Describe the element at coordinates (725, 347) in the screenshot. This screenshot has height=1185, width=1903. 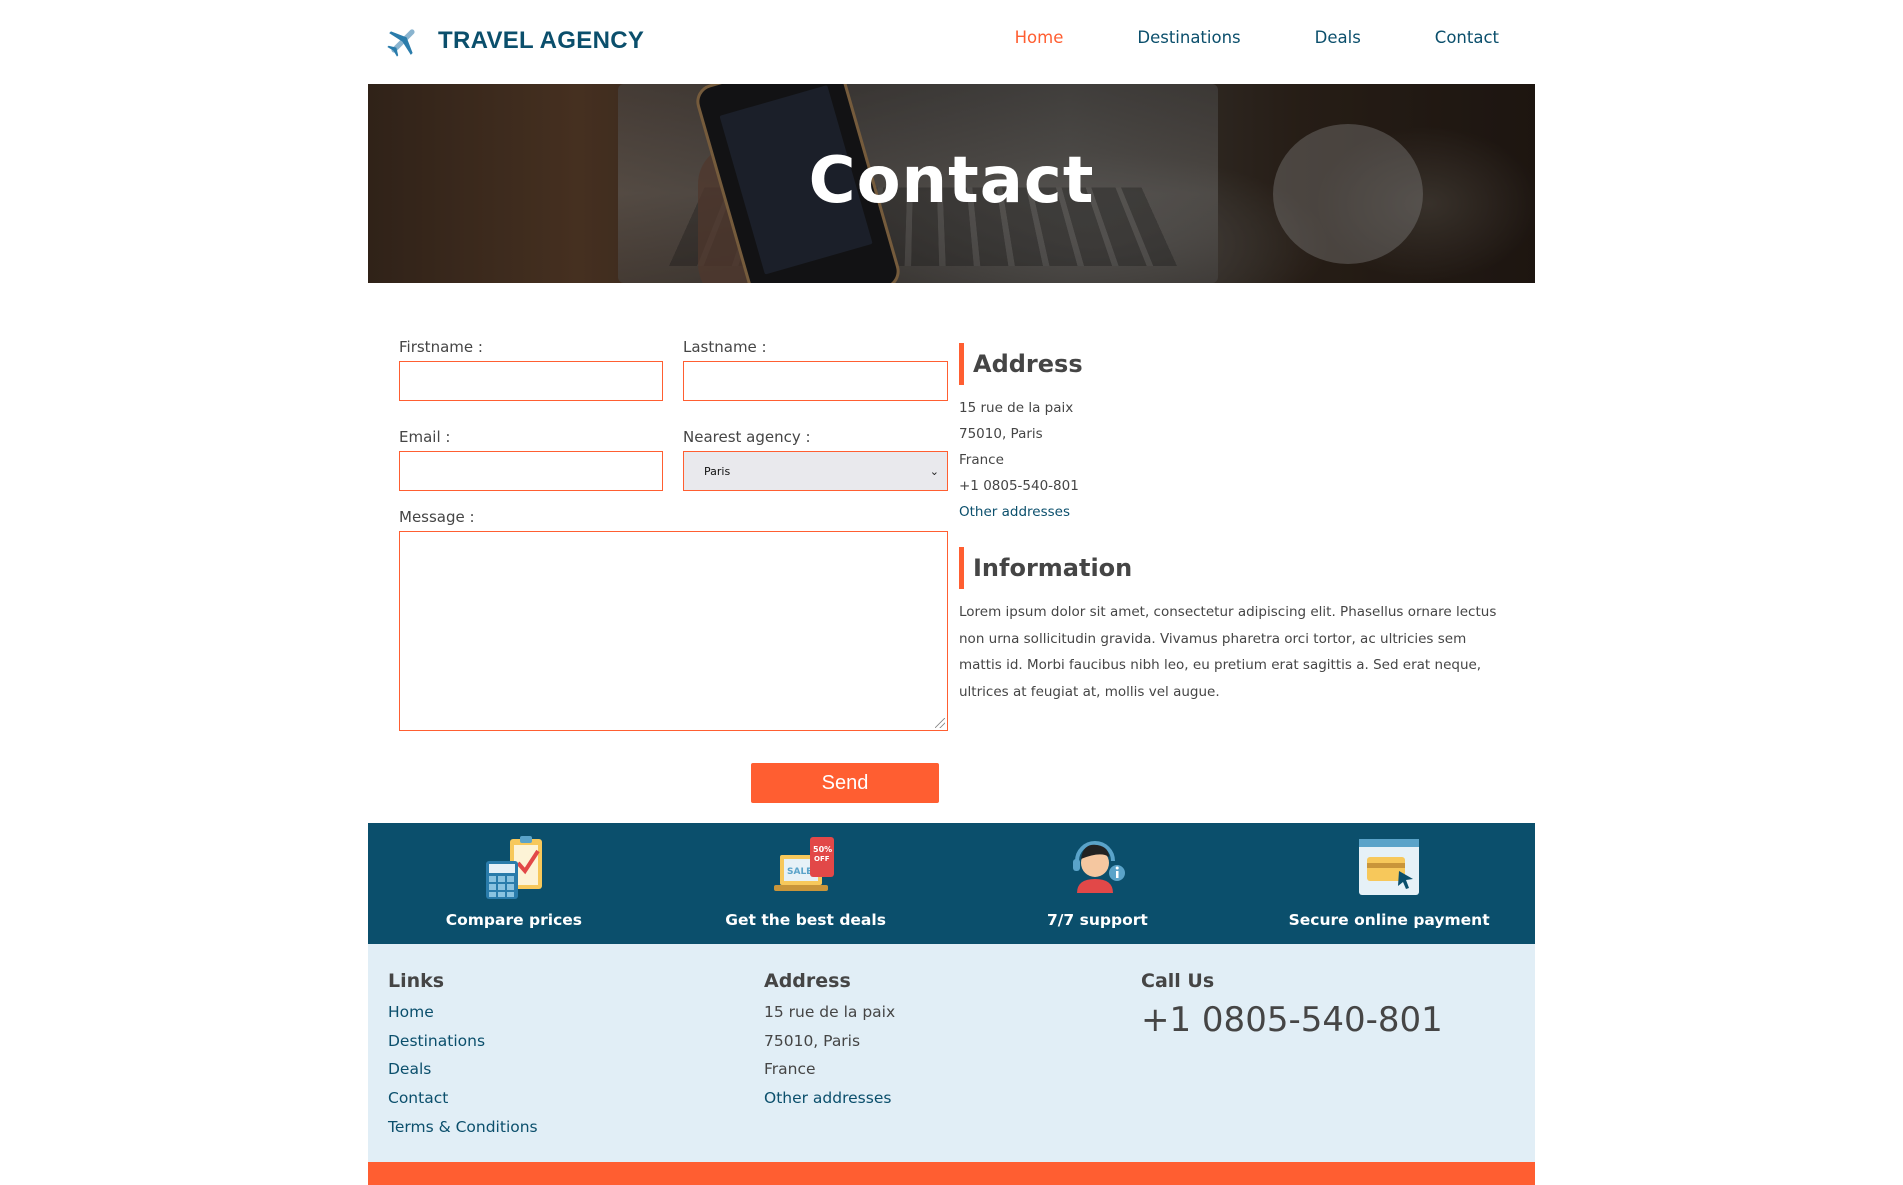
I see `lastname-label: Lastname :` at that location.